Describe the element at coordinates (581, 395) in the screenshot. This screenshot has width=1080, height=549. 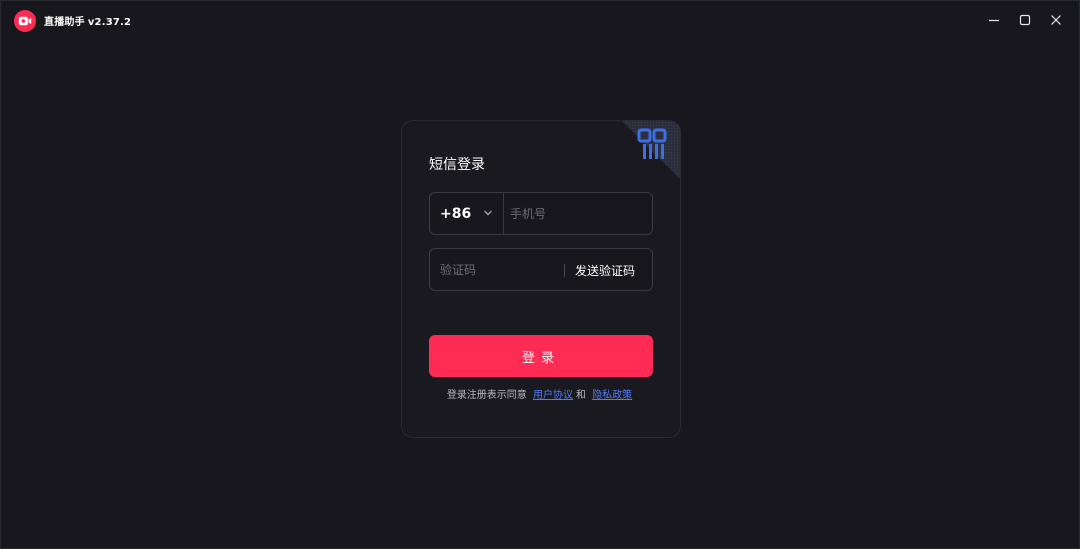
I see `agreement-conjunction: 和` at that location.